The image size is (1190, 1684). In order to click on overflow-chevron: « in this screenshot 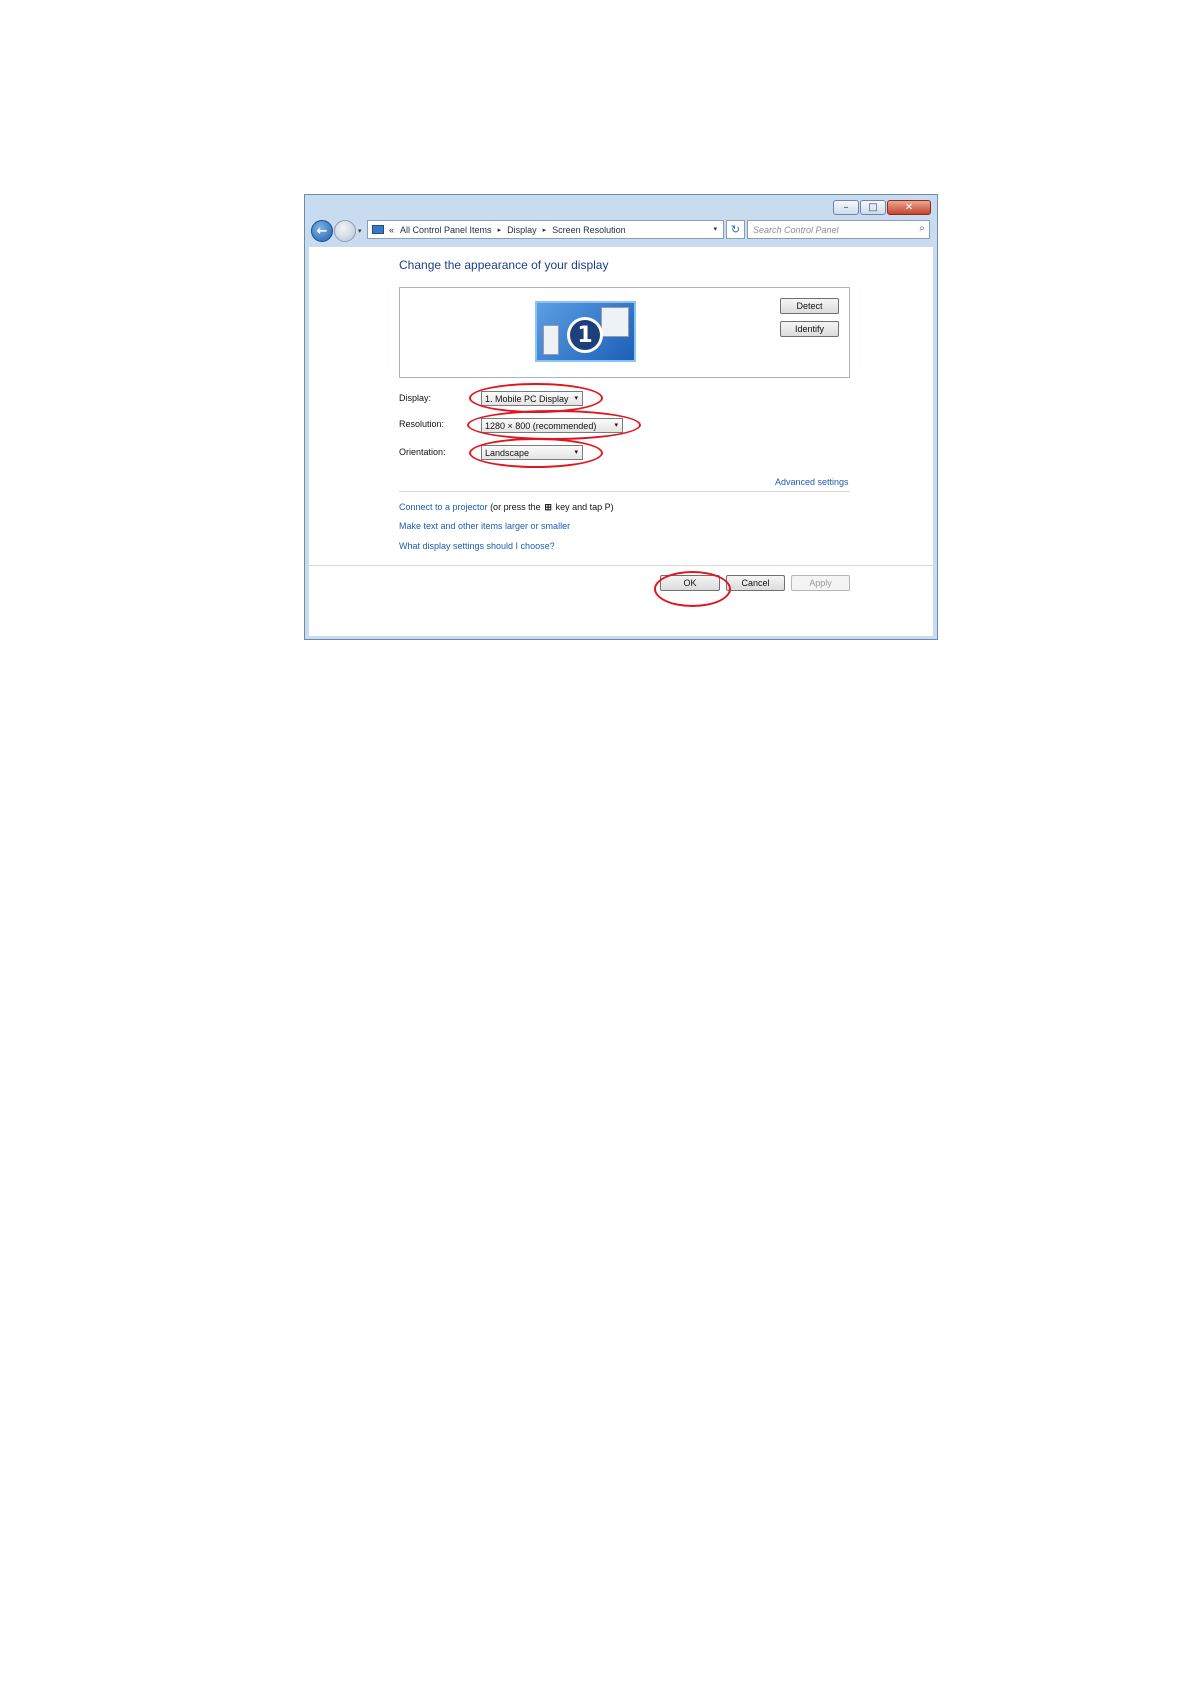, I will do `click(391, 230)`.